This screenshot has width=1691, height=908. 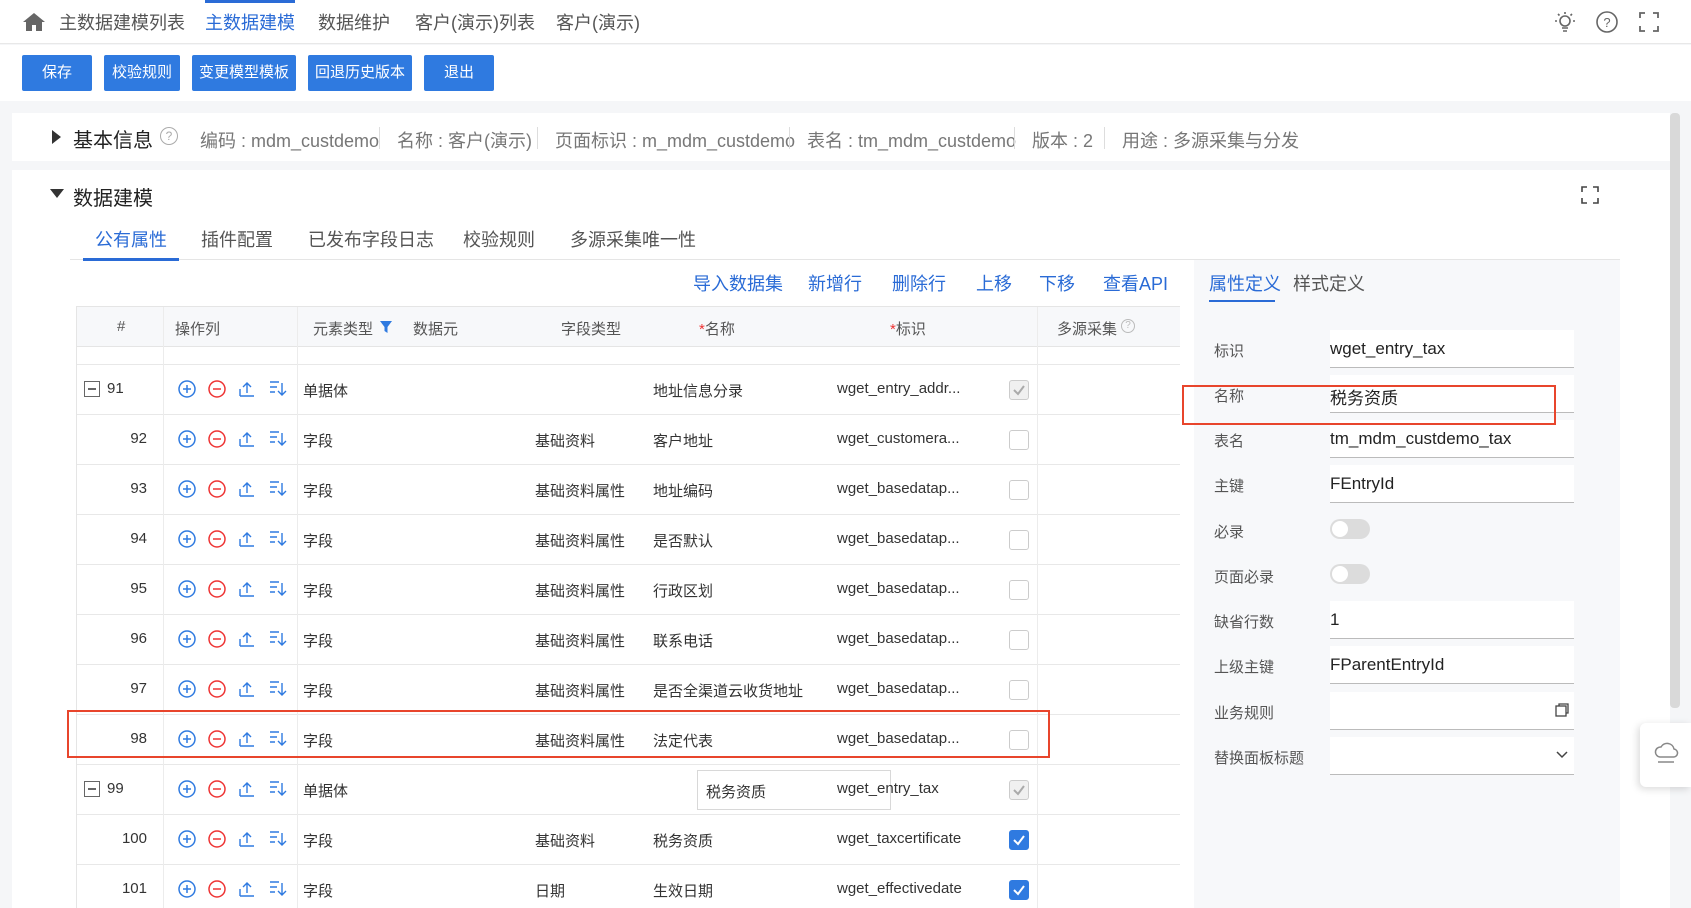 I want to click on lightbulb-icon, so click(x=1565, y=22).